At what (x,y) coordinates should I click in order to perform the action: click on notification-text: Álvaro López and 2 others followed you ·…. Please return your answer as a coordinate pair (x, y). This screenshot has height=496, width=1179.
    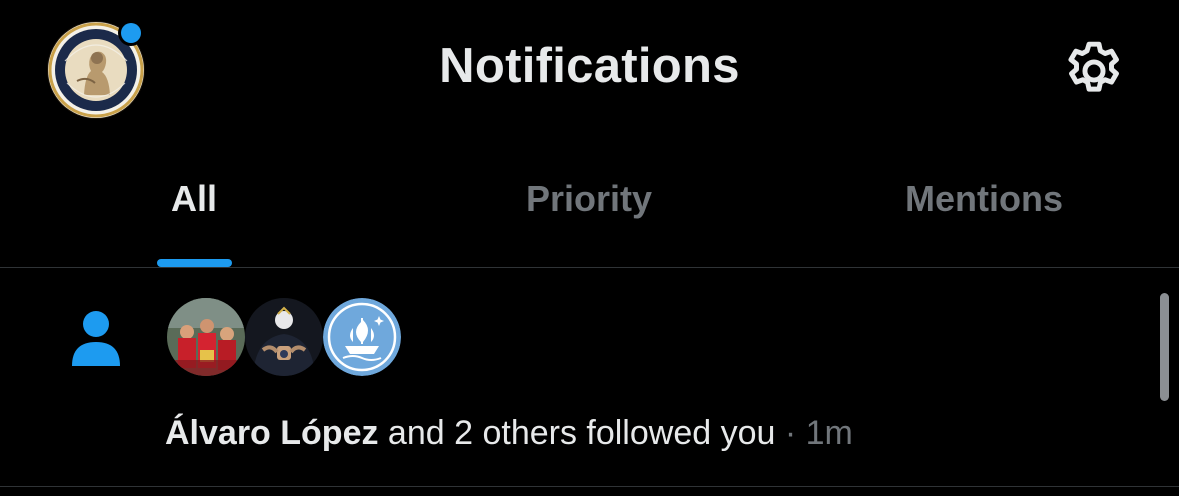
    Looking at the image, I should click on (509, 433).